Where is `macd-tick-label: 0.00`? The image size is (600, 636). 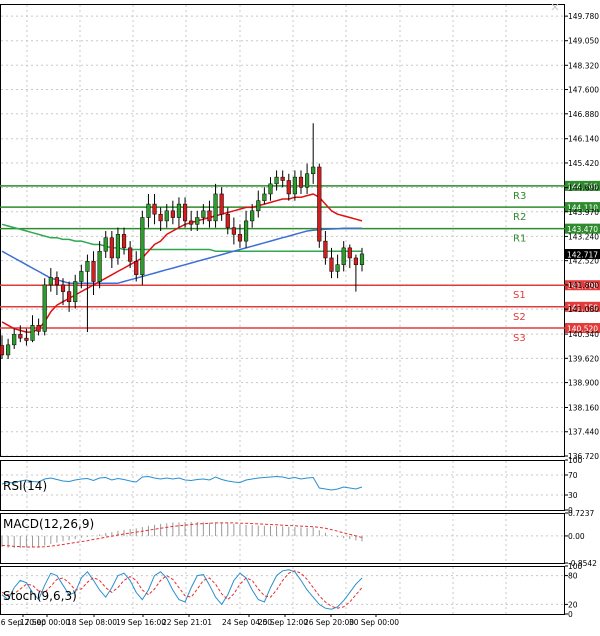 macd-tick-label: 0.00 is located at coordinates (576, 536).